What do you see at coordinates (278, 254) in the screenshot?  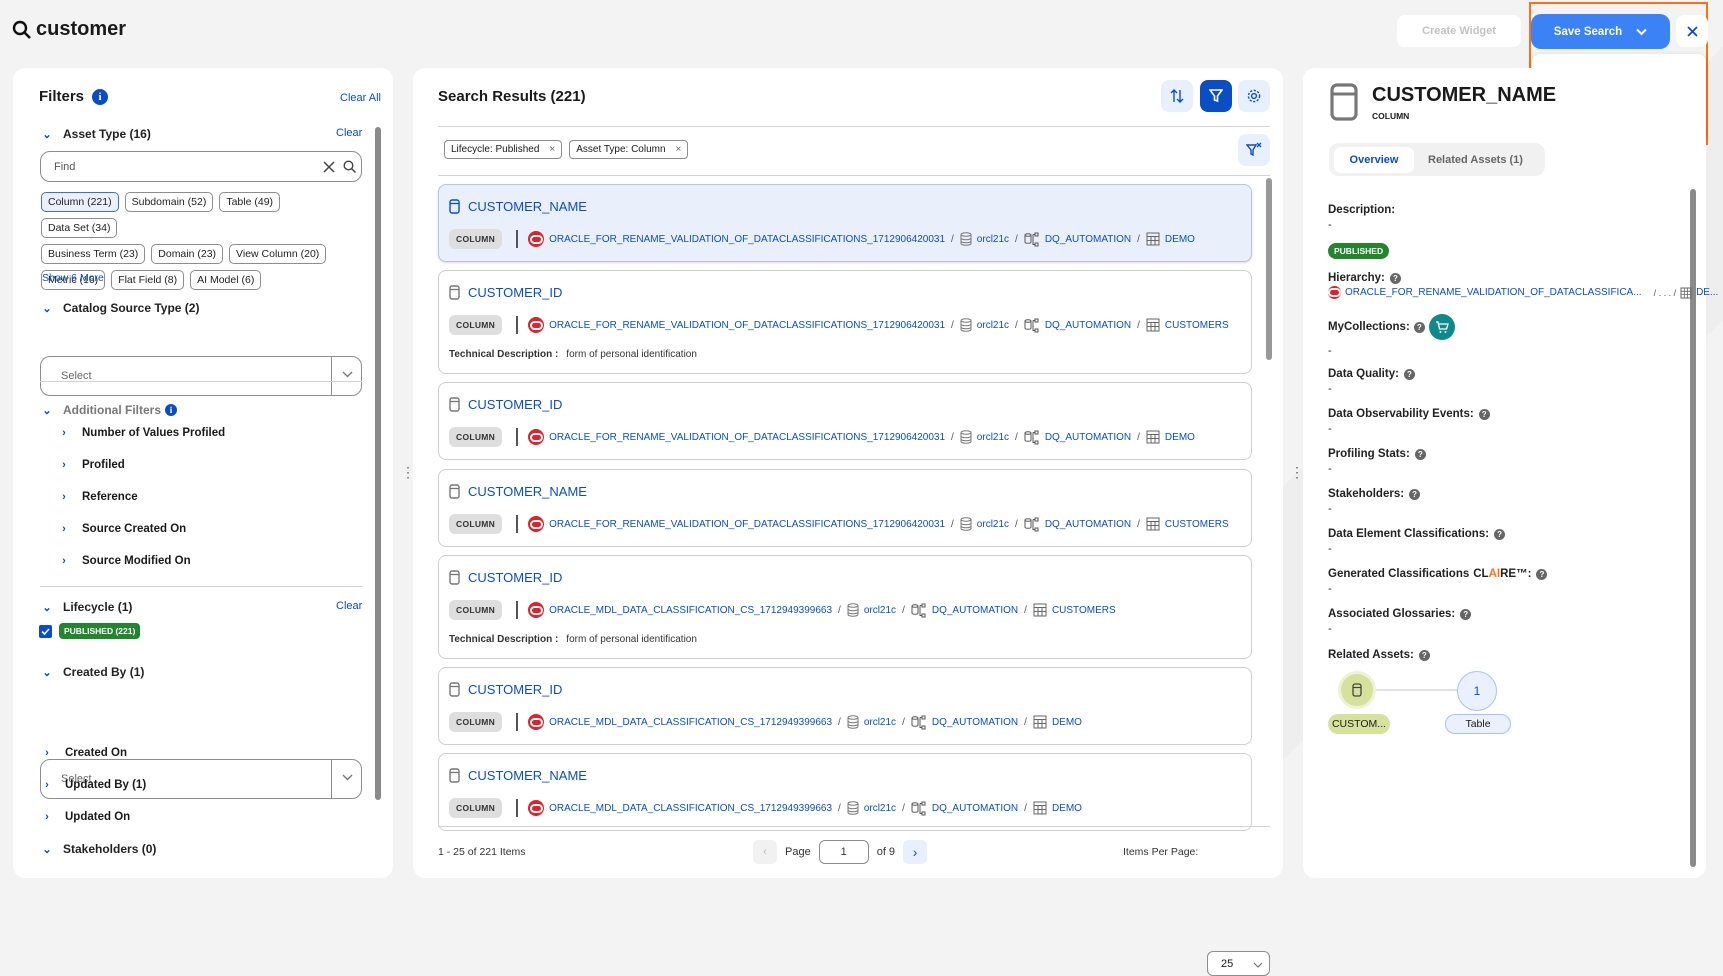 I see `asset-type-chip: View Column (20)` at bounding box center [278, 254].